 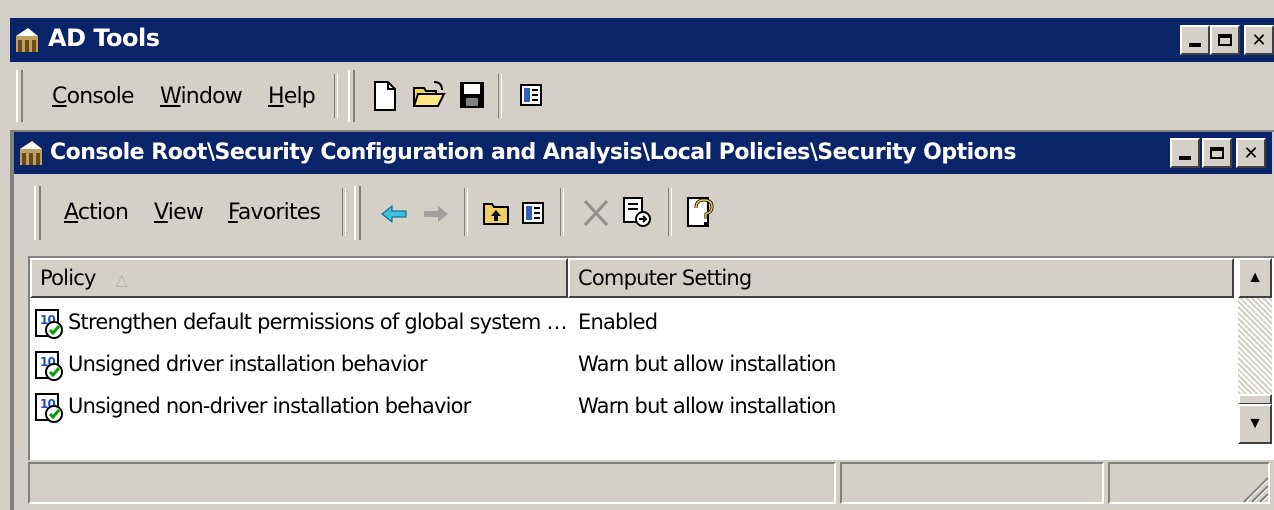 What do you see at coordinates (496, 213) in the screenshot?
I see `up-folder-icon` at bounding box center [496, 213].